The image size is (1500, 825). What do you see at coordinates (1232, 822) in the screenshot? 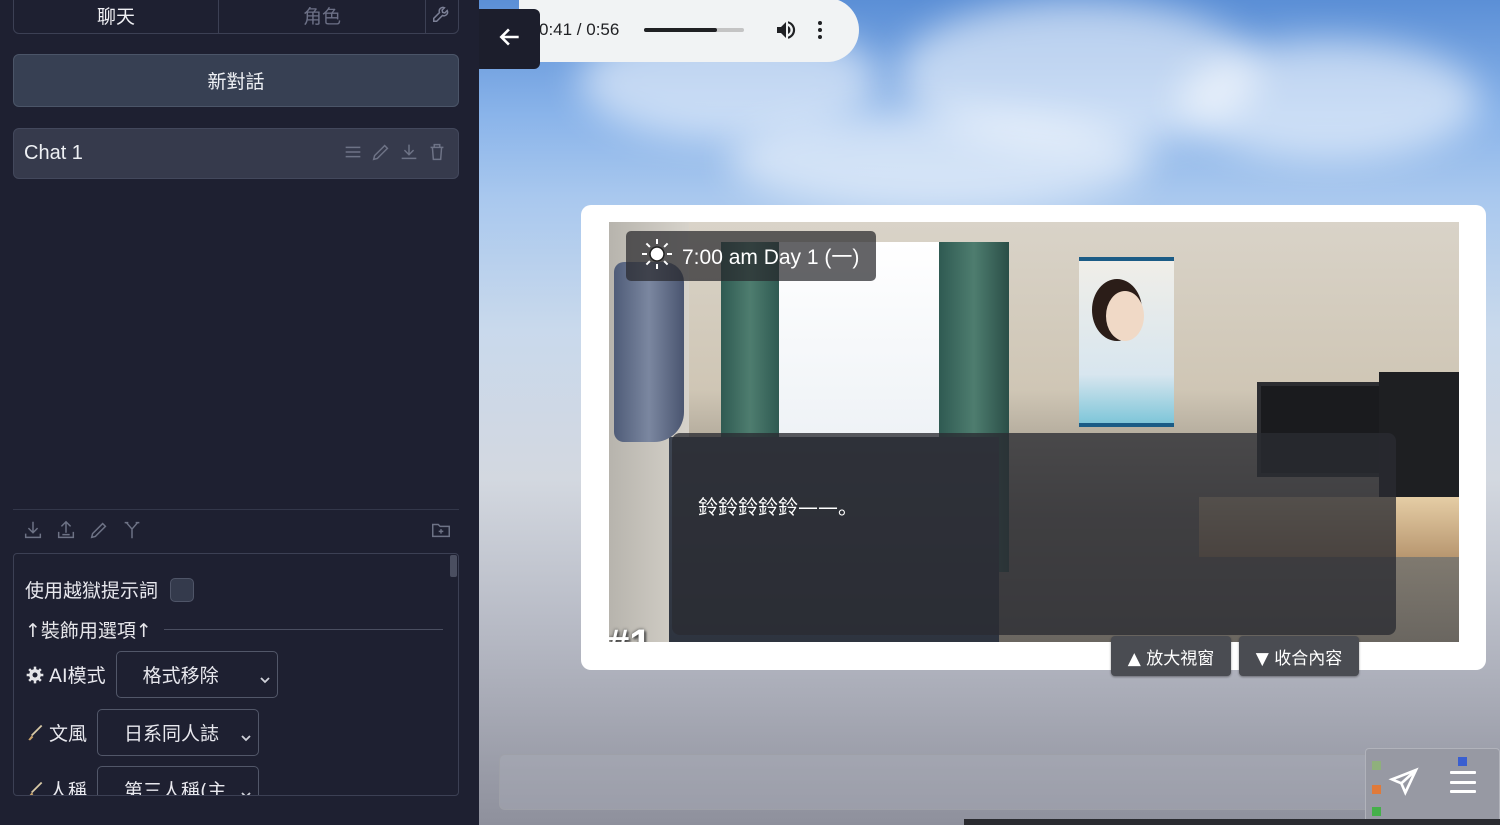
I see `bottom-scrollbar` at bounding box center [1232, 822].